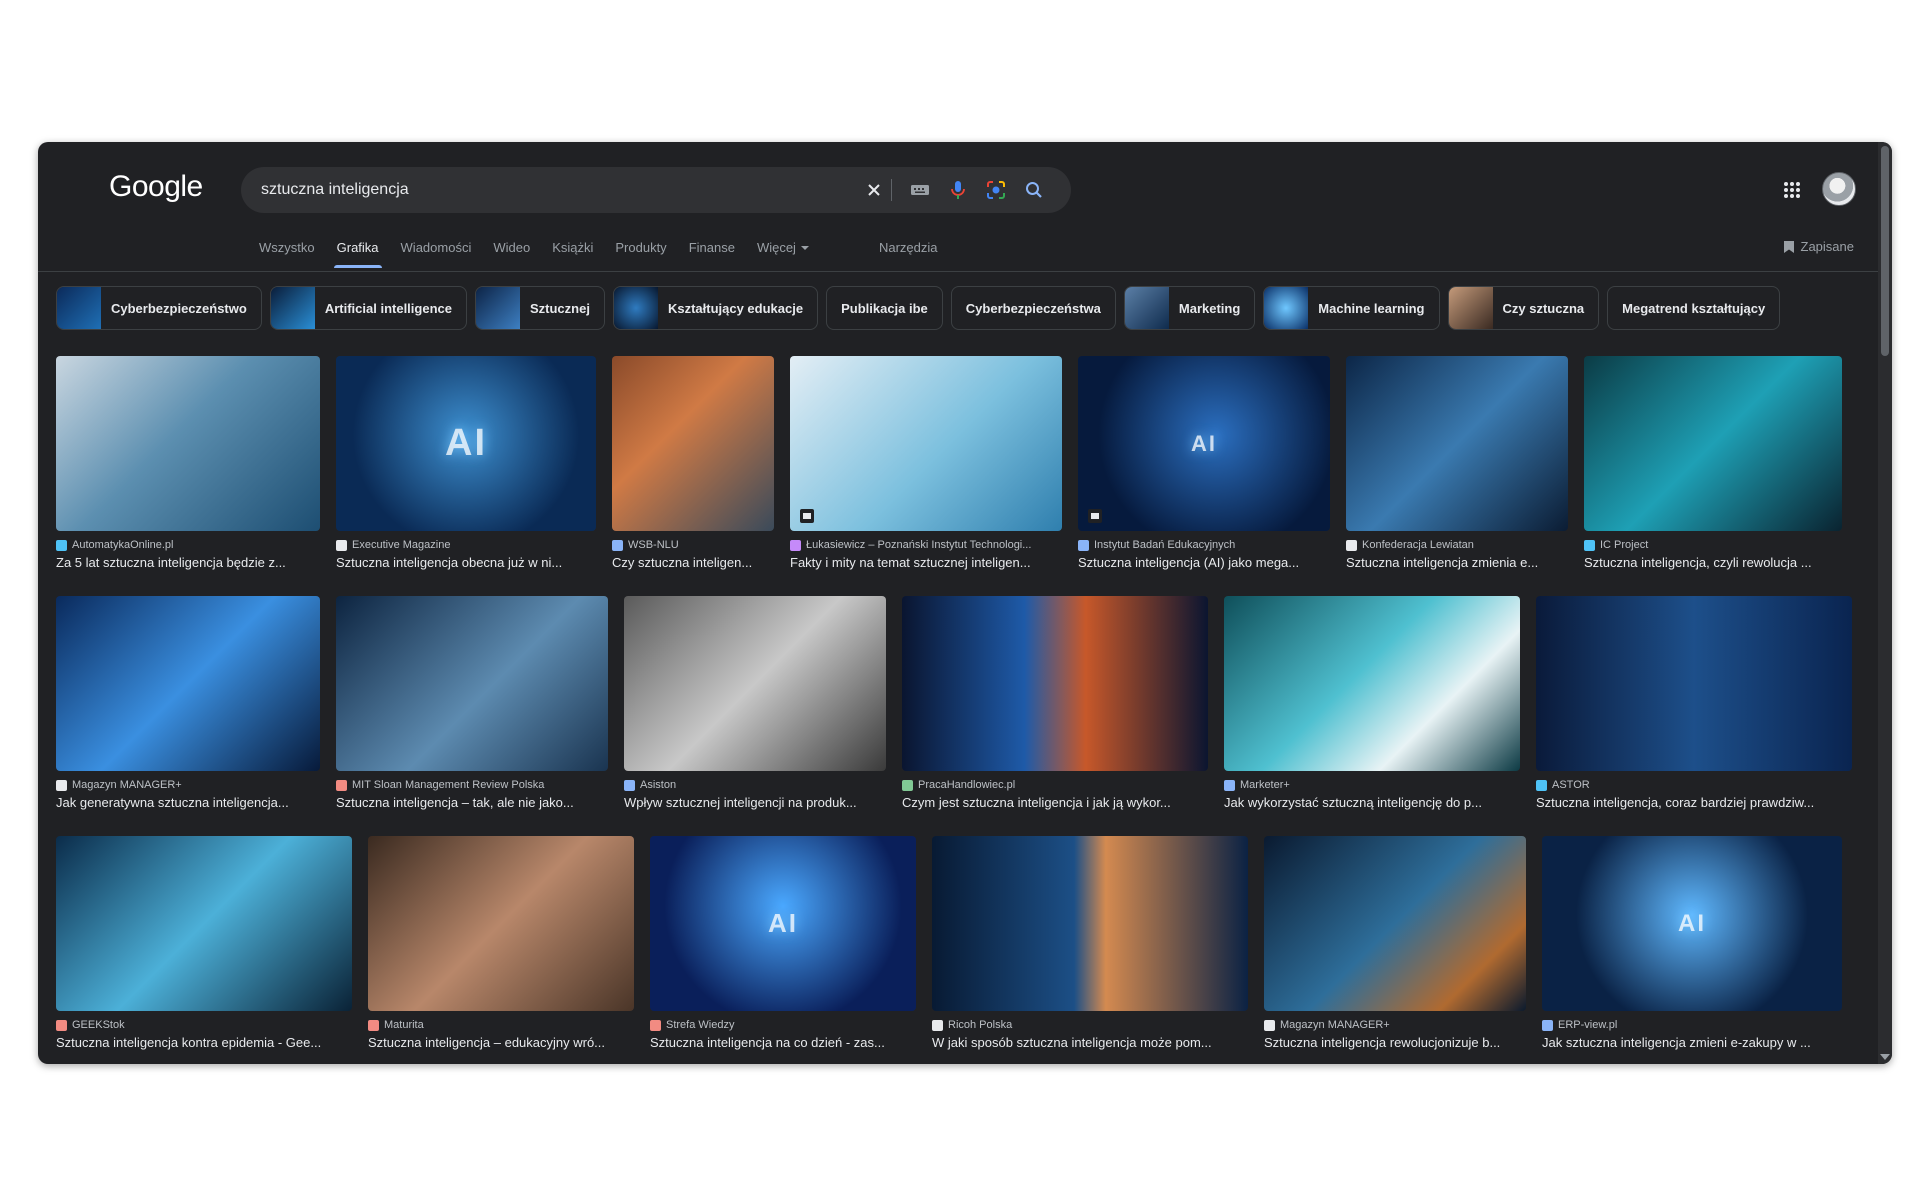 The width and height of the screenshot is (1920, 1200). I want to click on result-source: Instytut Badań Edukacyjnych, so click(1164, 545).